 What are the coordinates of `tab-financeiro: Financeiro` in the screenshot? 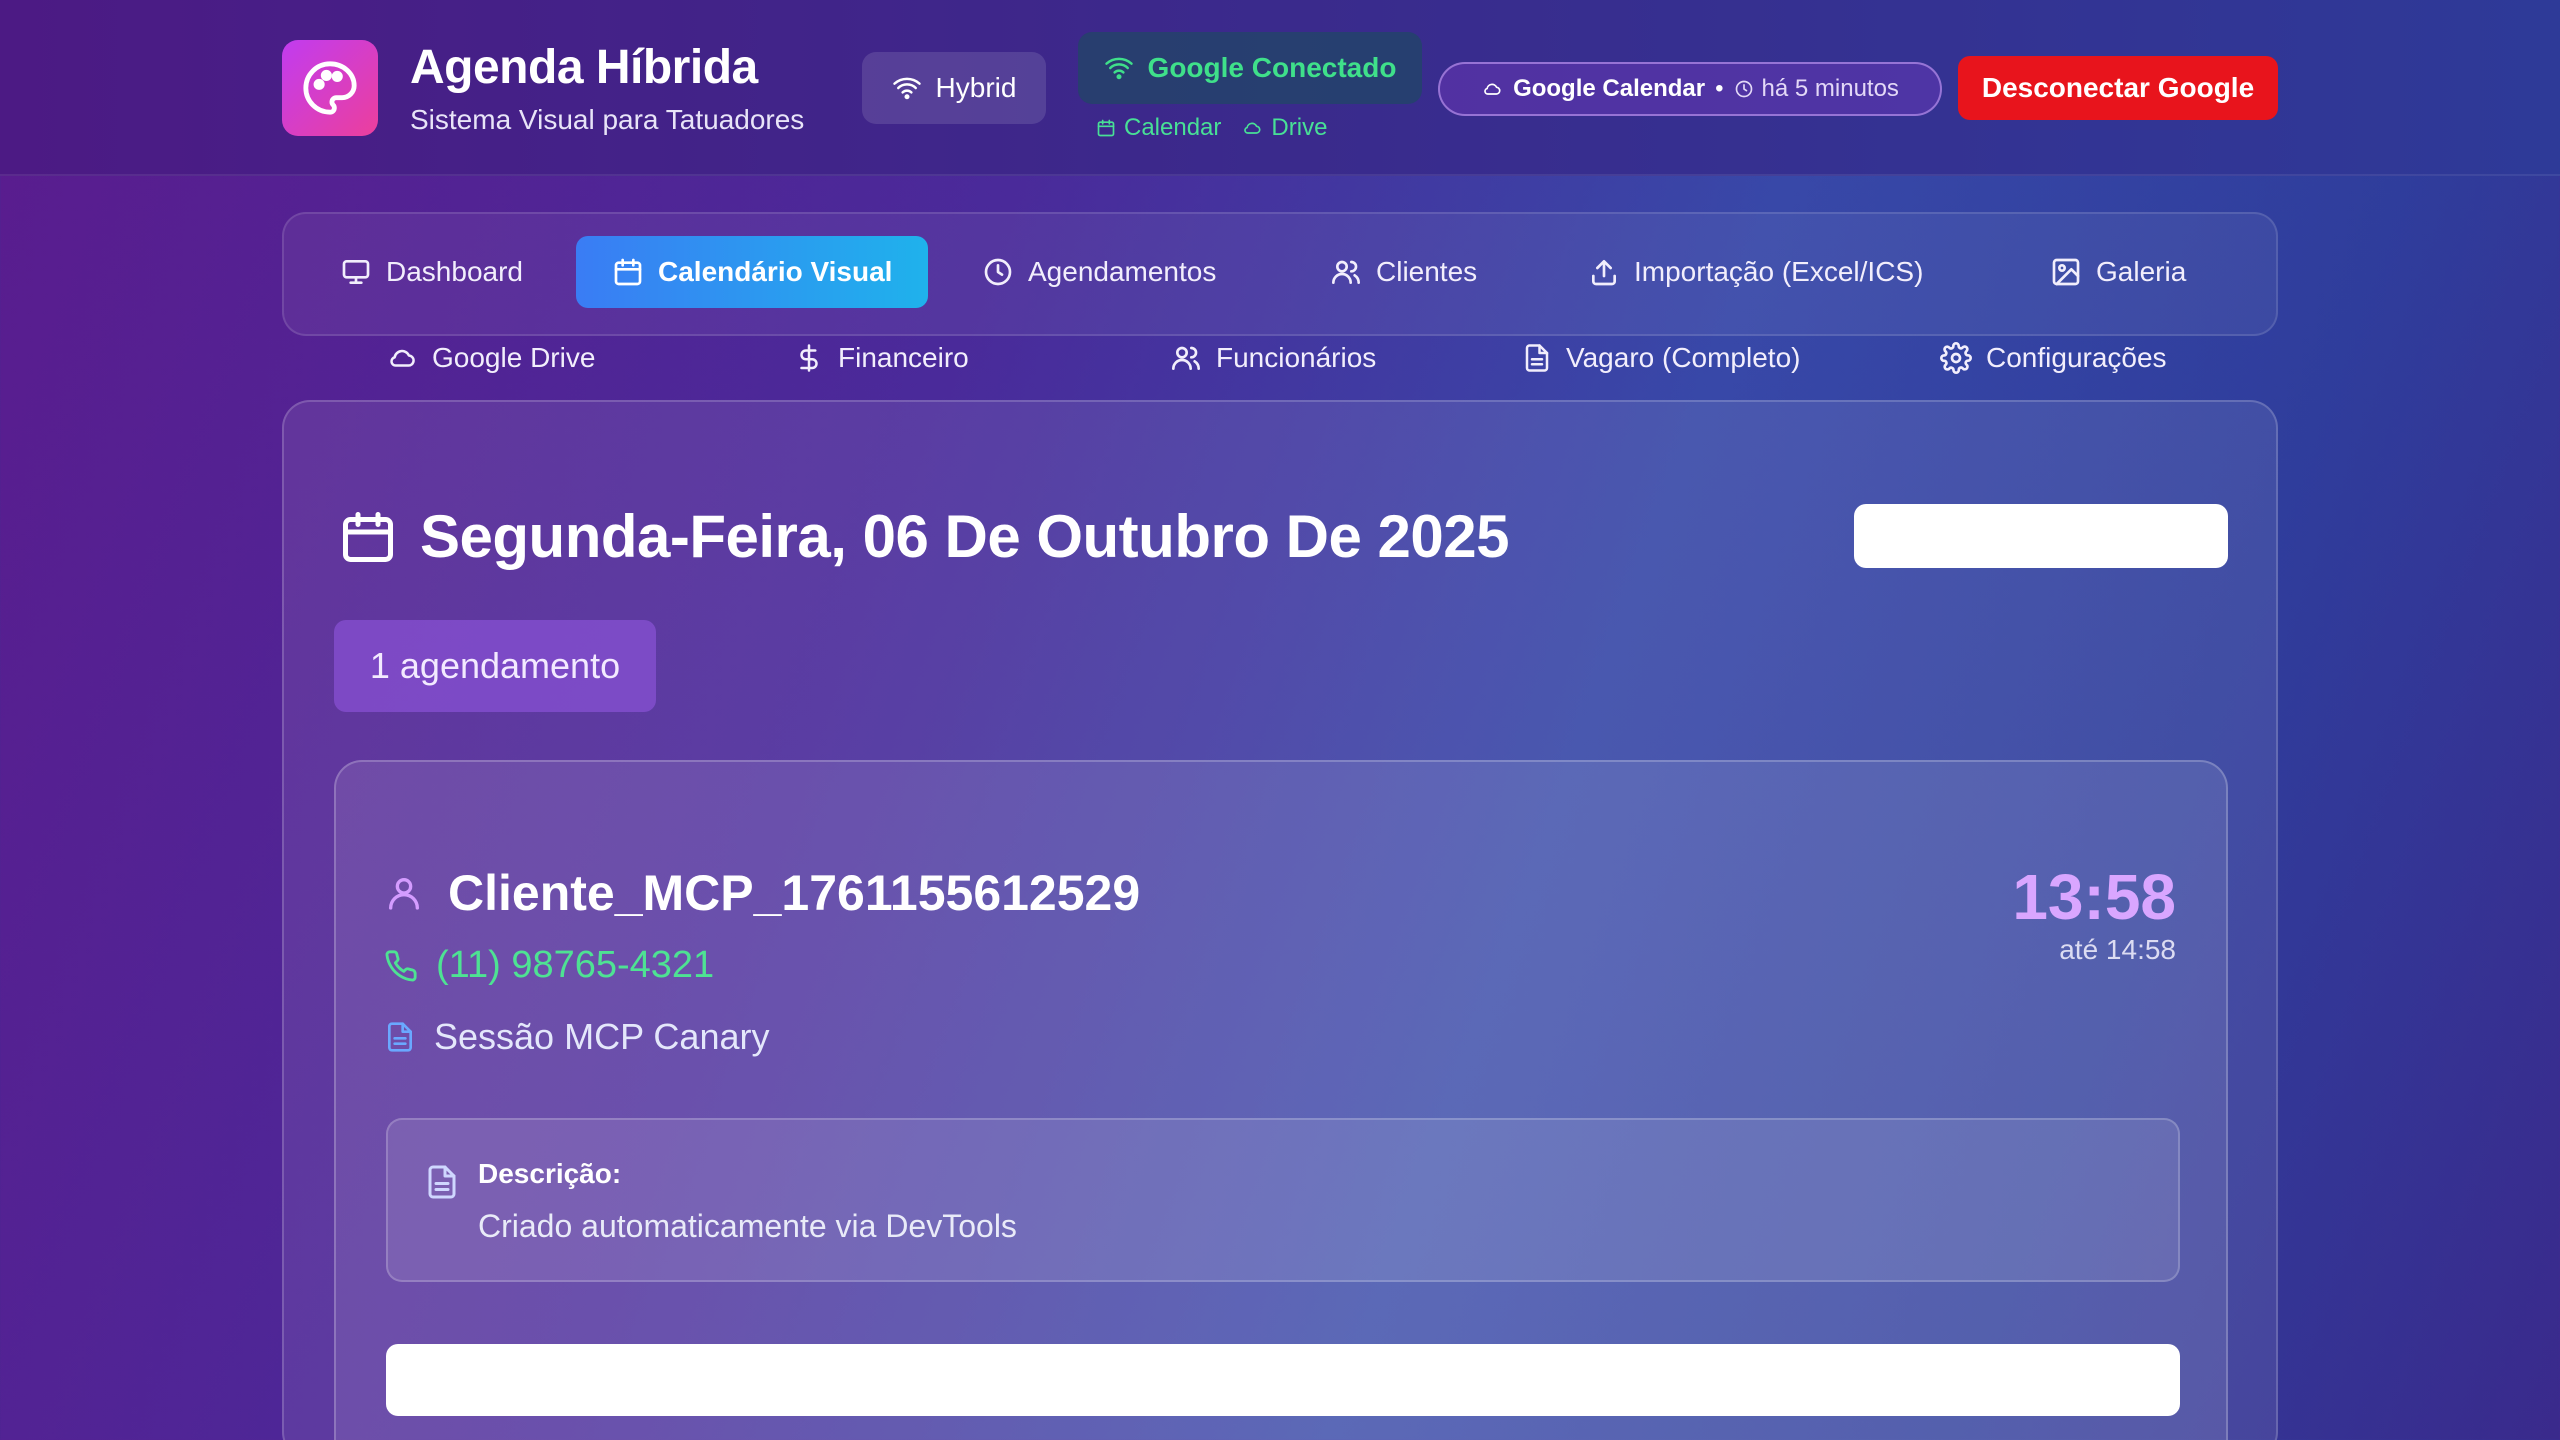 It's located at (881, 358).